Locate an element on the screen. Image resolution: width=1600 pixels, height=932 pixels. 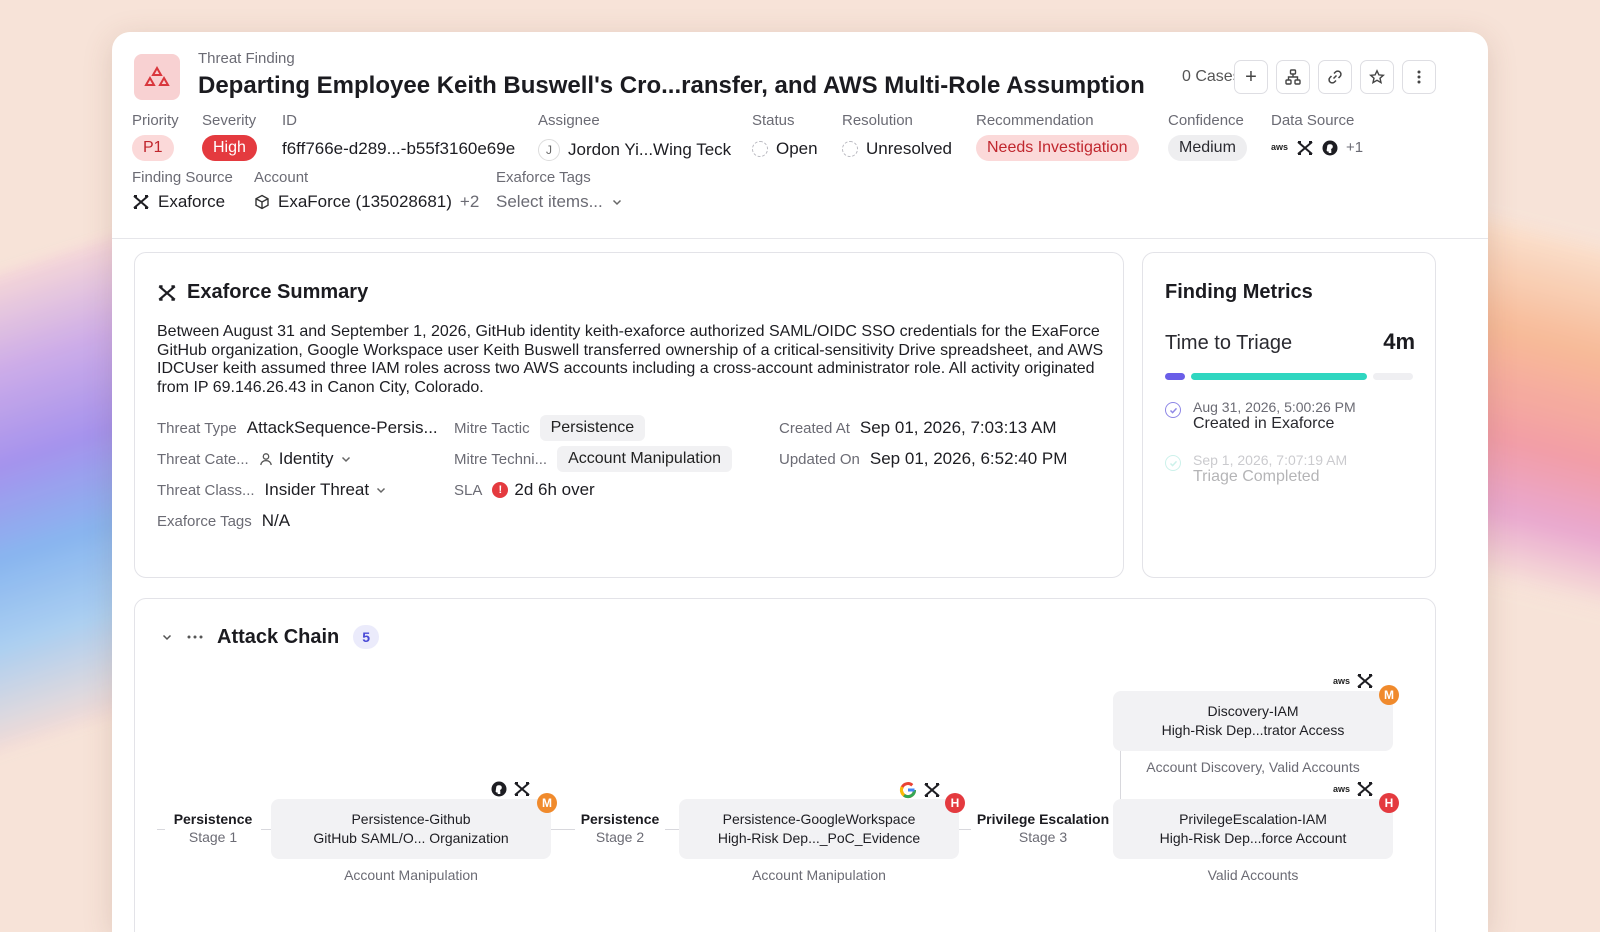
node-subtitle: High-Risk Dep...force Account is located at coordinates (1253, 838).